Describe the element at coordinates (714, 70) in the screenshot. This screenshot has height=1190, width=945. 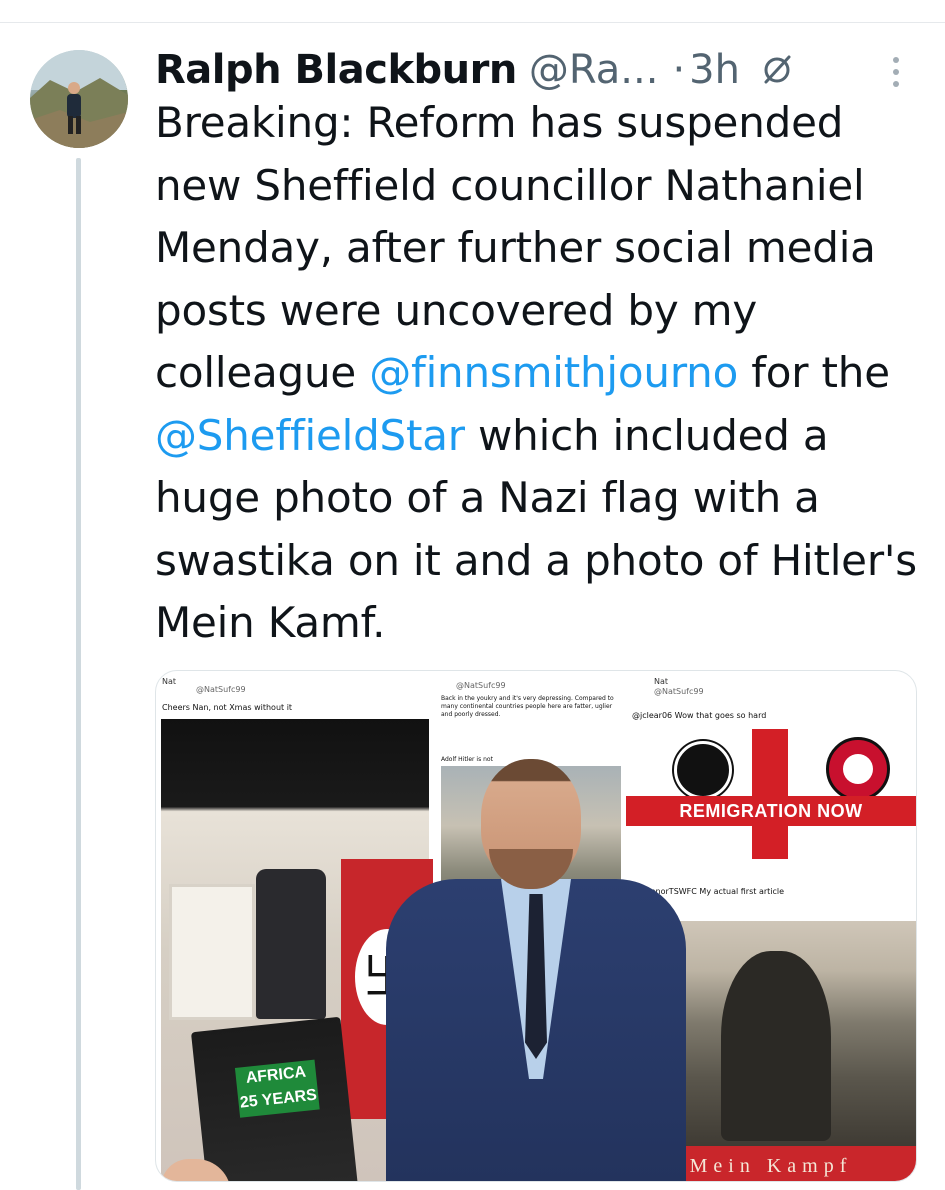
I see `timestamp: 3h` at that location.